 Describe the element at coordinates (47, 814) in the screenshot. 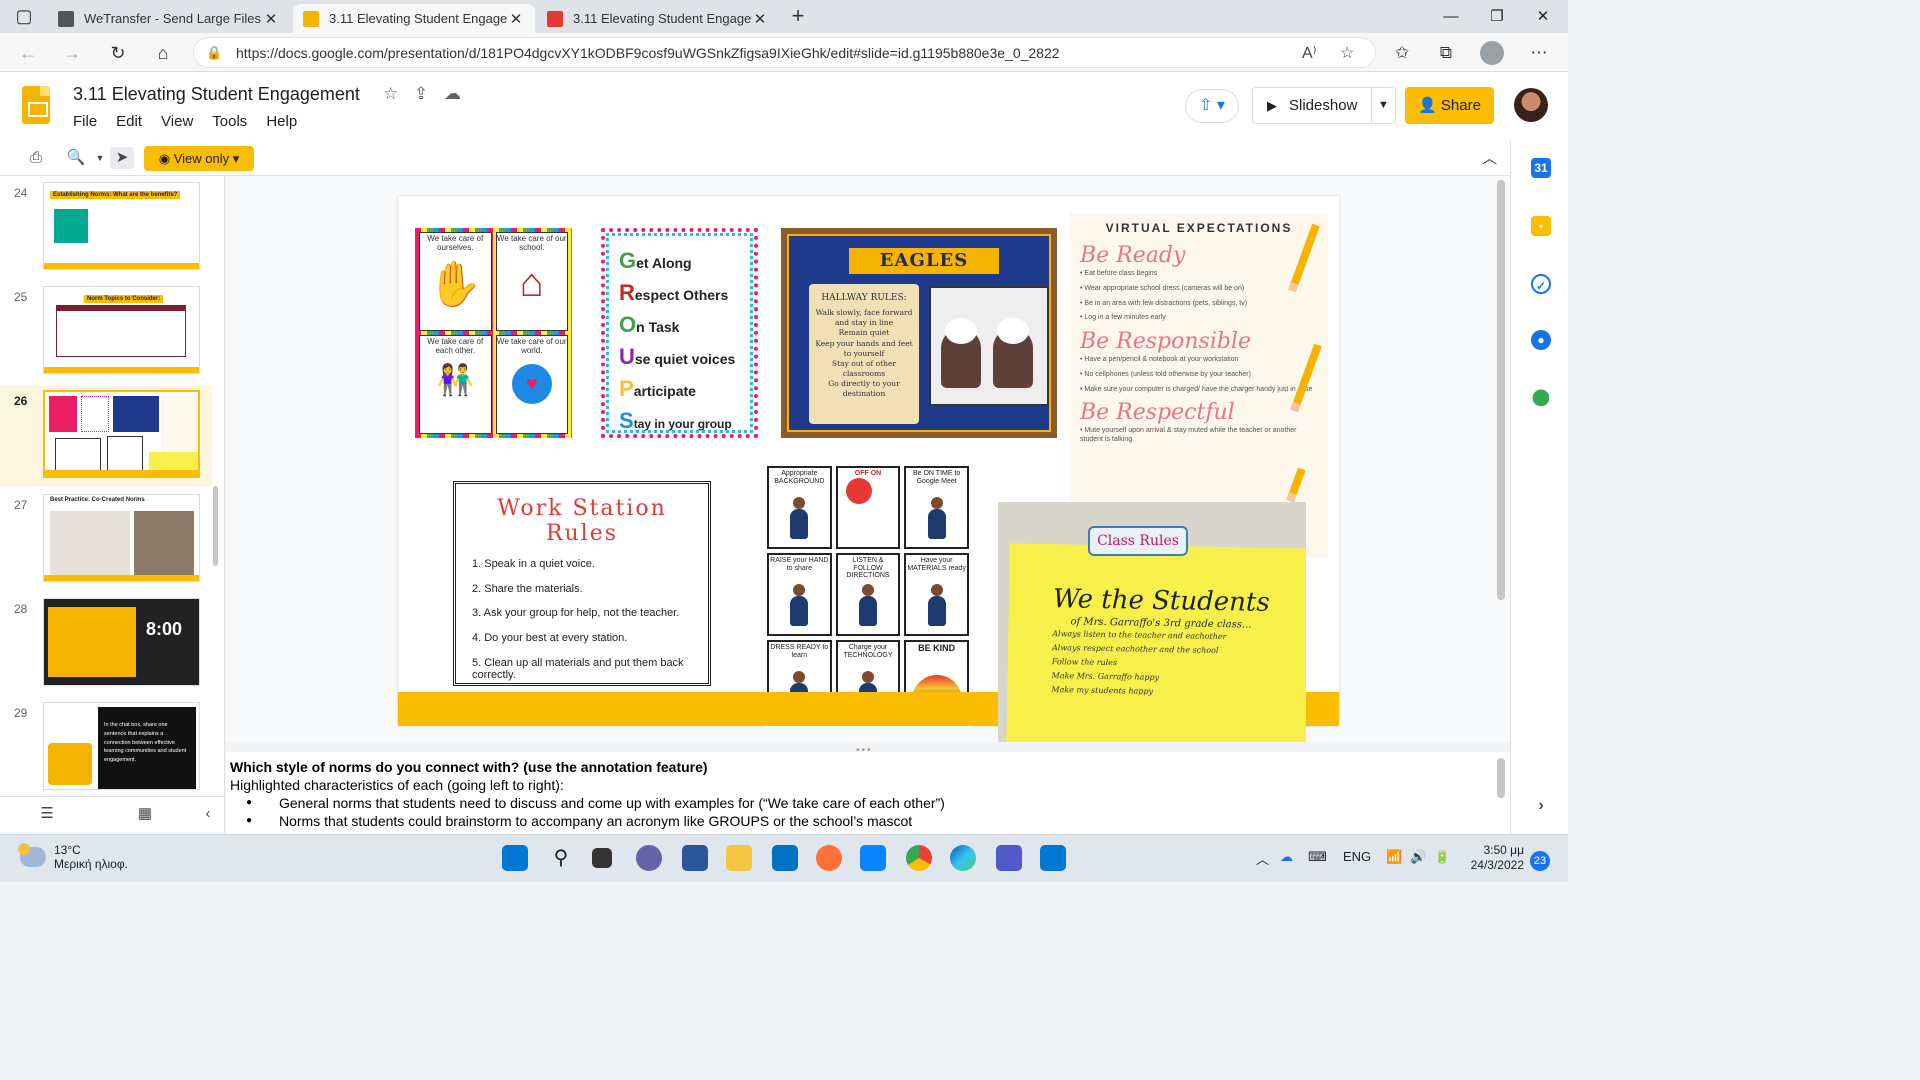

I see `filmstrip-view-icon: ☰` at that location.